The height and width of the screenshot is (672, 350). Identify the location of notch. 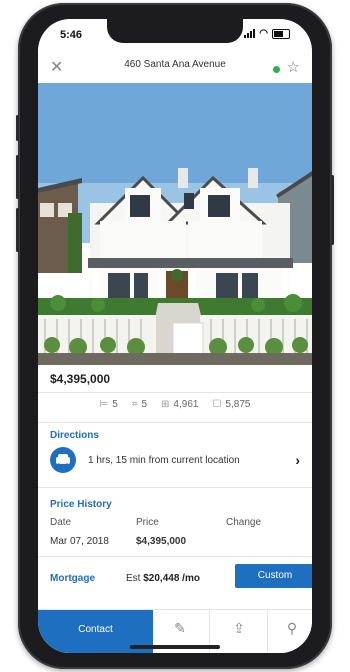
(175, 31).